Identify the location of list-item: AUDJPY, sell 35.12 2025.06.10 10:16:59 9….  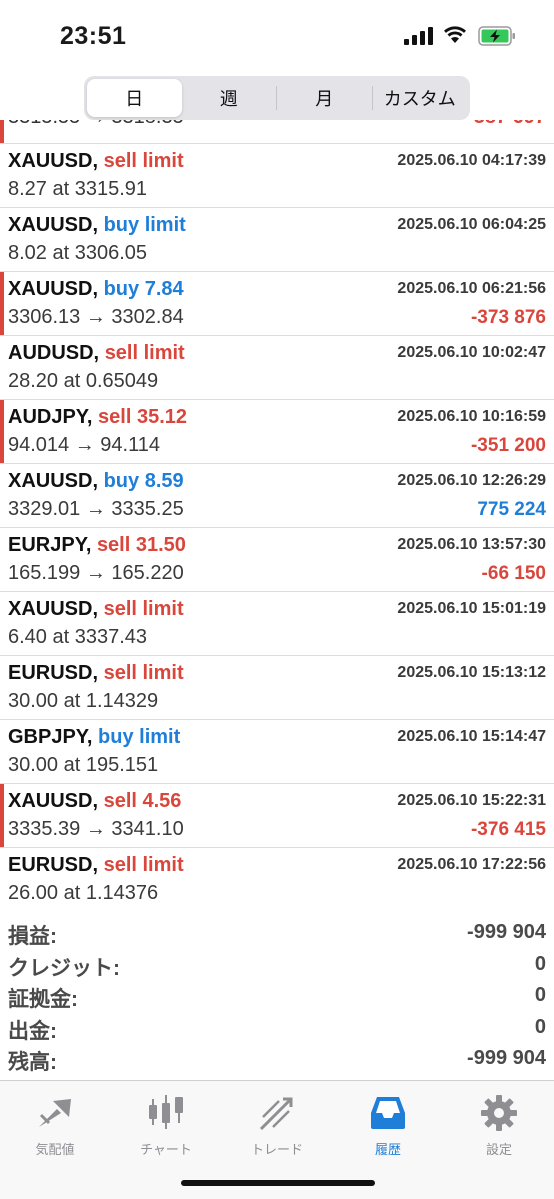
(277, 432).